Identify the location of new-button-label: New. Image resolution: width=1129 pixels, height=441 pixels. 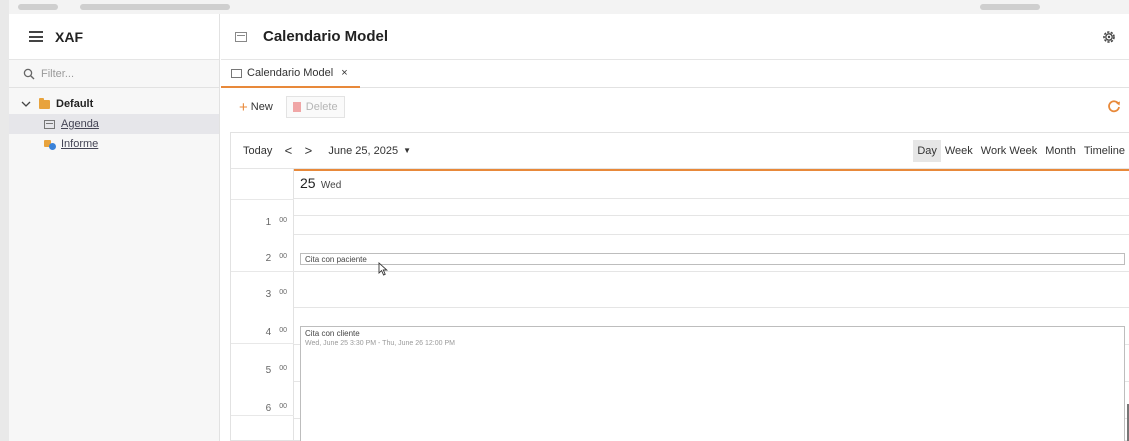
(261, 107).